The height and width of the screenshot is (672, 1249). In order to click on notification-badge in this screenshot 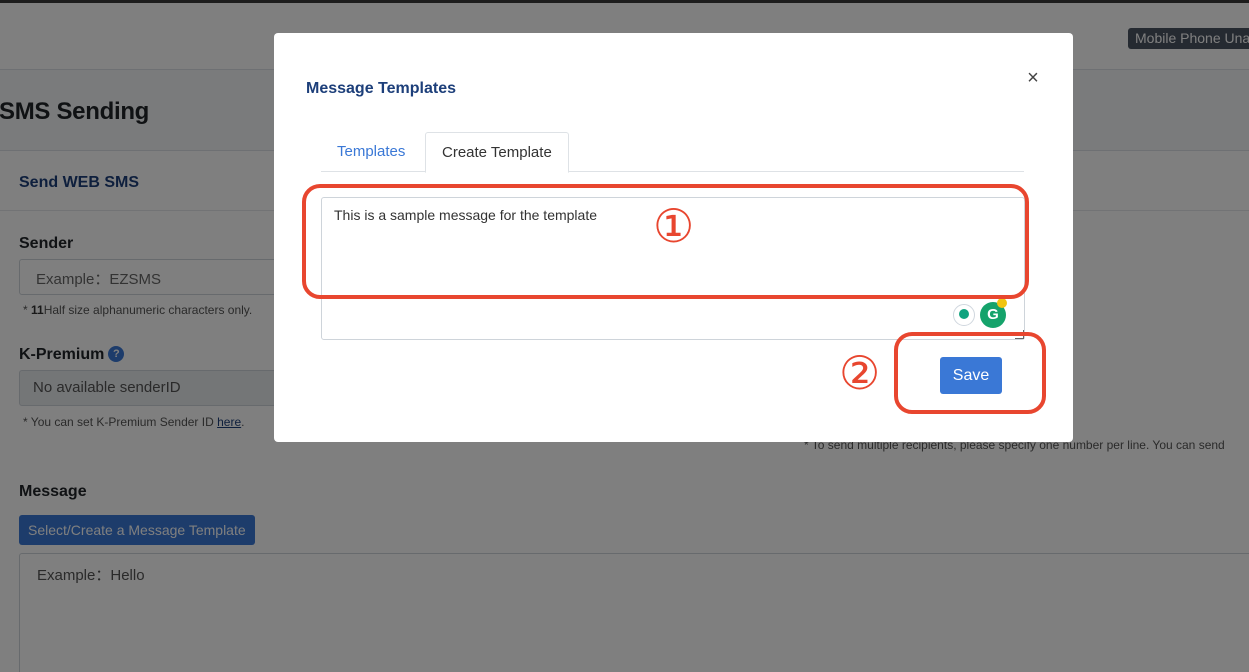, I will do `click(1002, 303)`.